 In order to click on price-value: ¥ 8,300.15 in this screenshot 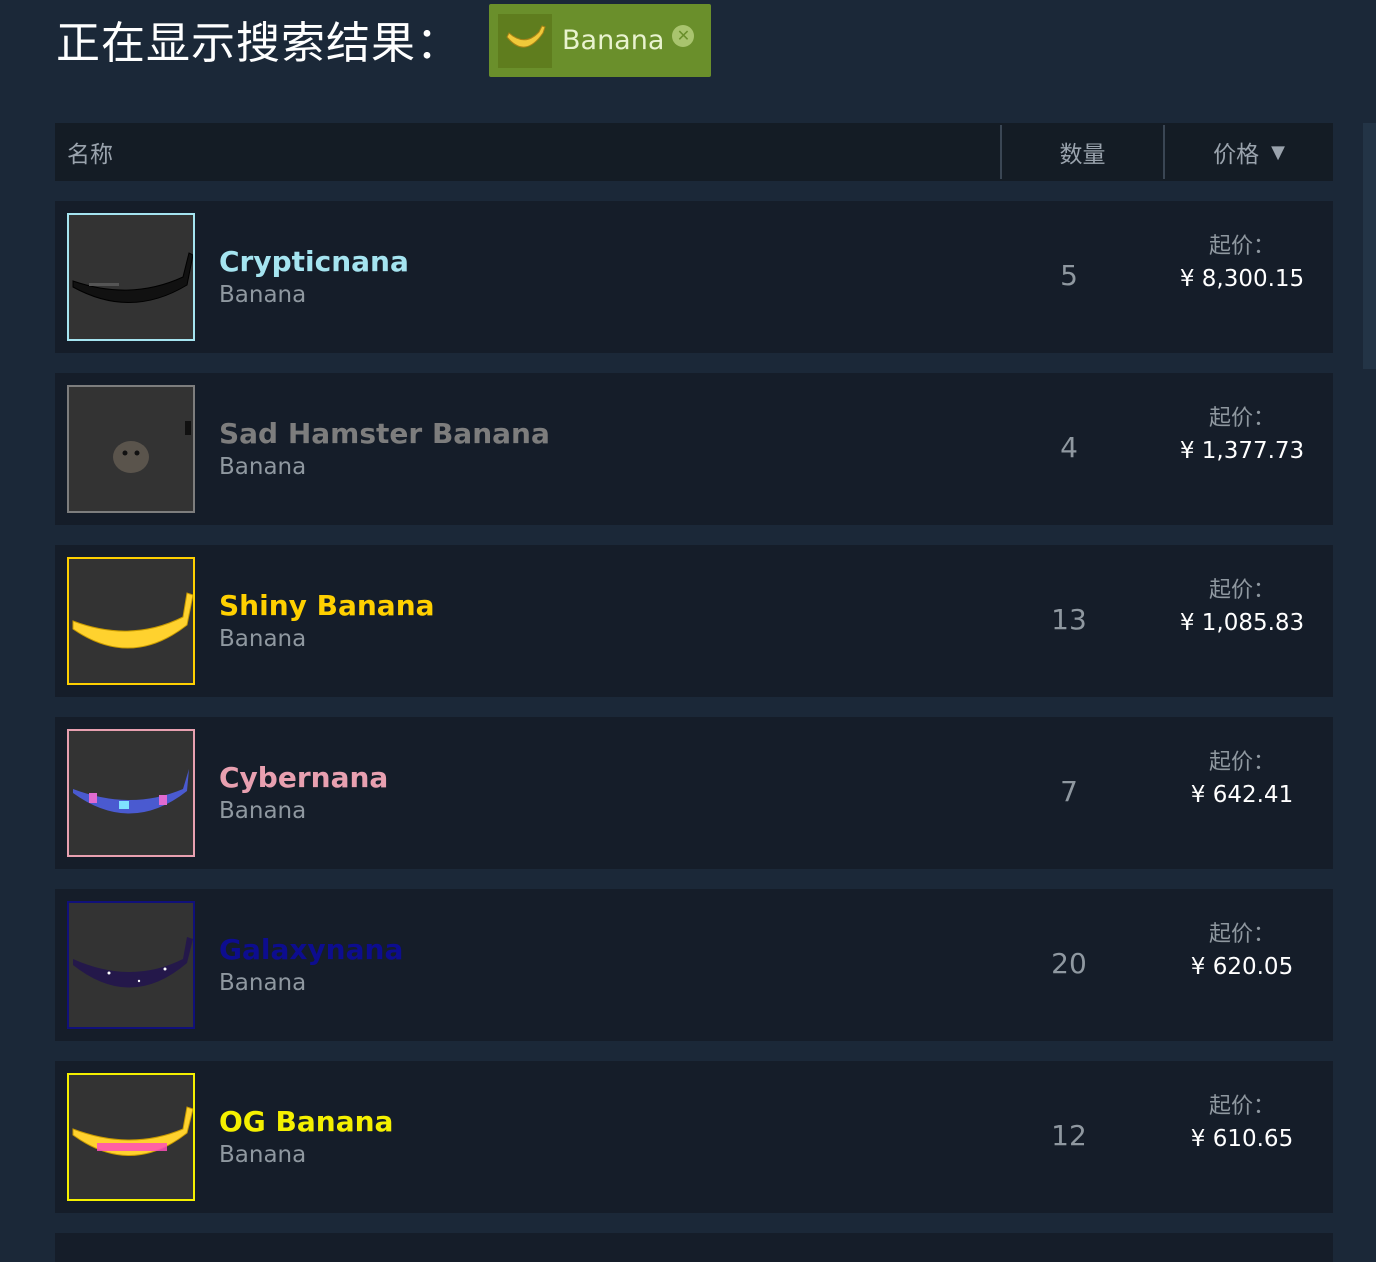, I will do `click(1242, 279)`.